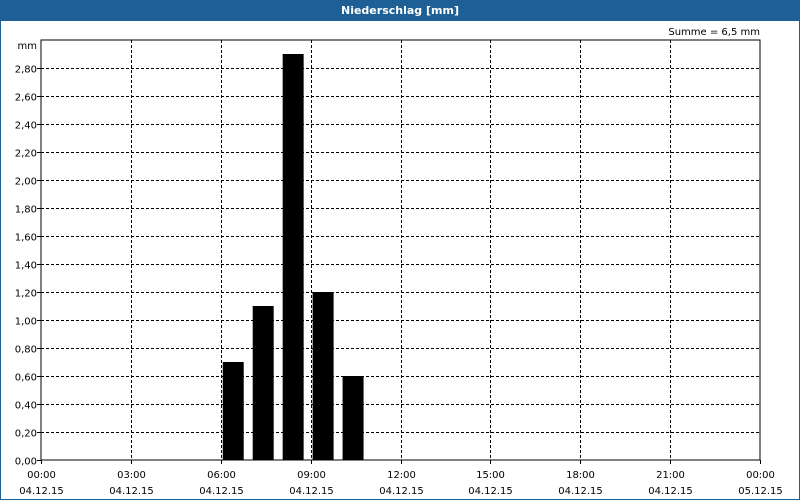 The height and width of the screenshot is (500, 800). What do you see at coordinates (26, 322) in the screenshot?
I see `y-tick-label: 1,00` at bounding box center [26, 322].